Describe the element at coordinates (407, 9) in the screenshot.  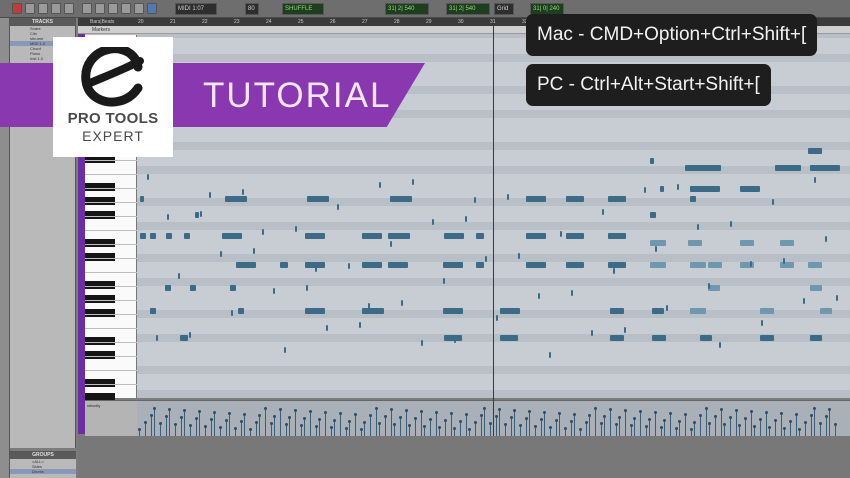
I see `main-counter: 31| 2| 540` at that location.